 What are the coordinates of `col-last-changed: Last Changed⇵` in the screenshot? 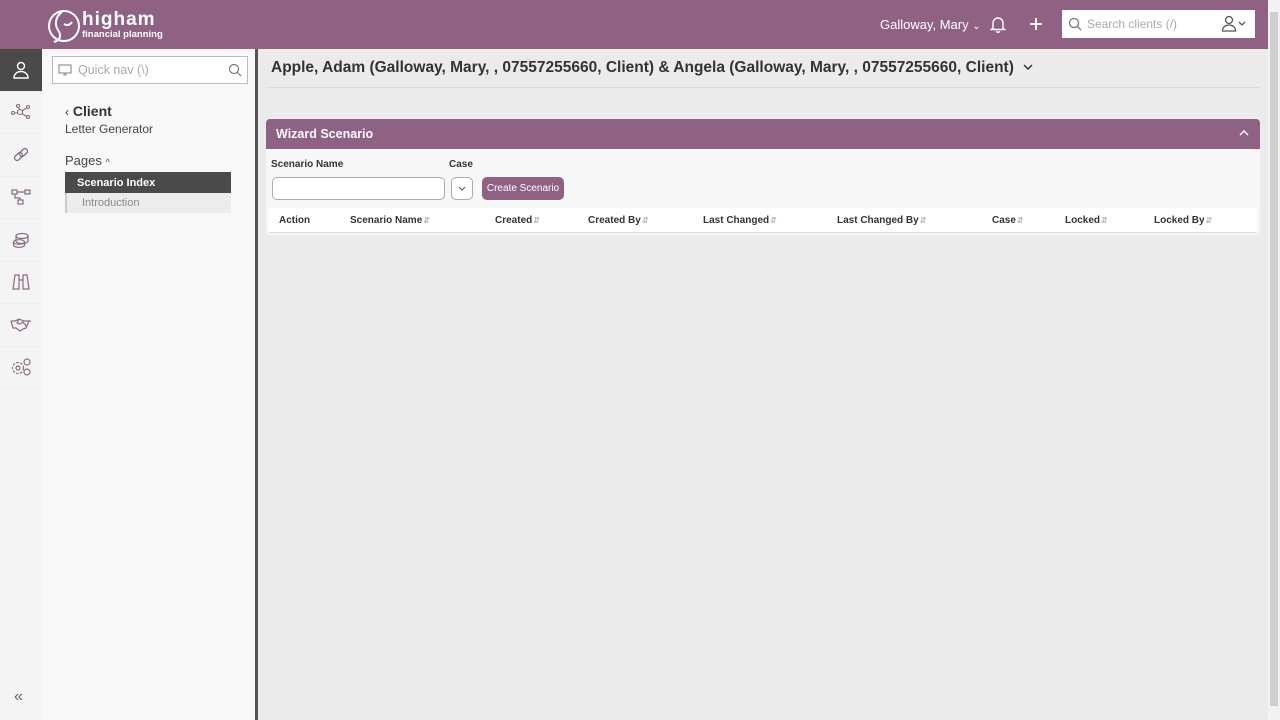 It's located at (740, 220).